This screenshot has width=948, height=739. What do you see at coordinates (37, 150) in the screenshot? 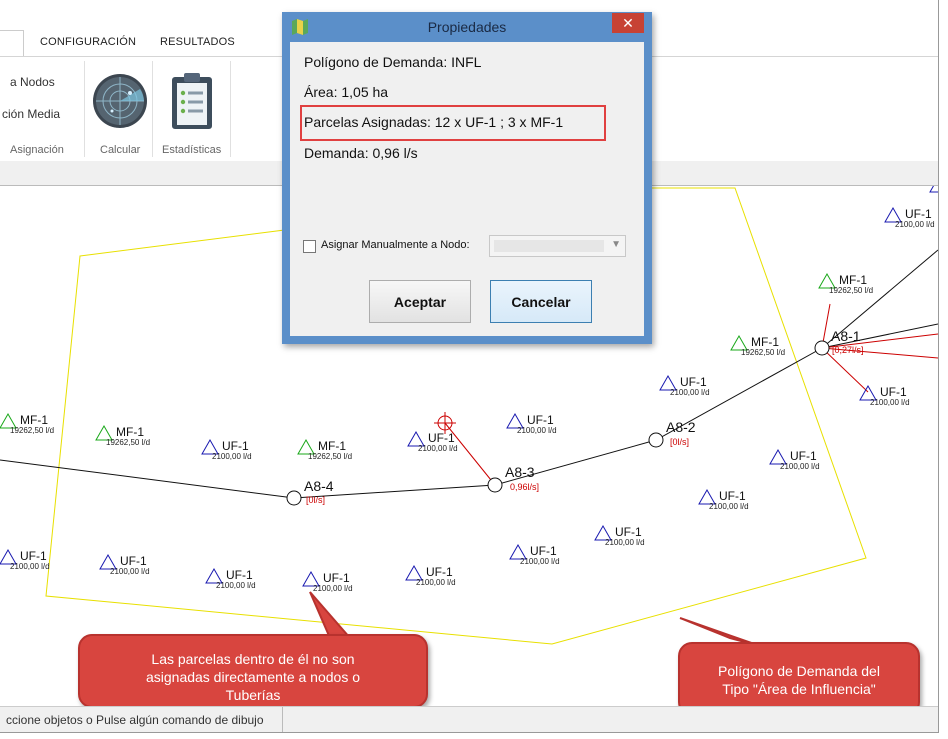
I see `group-label-asignacion: Asignación` at bounding box center [37, 150].